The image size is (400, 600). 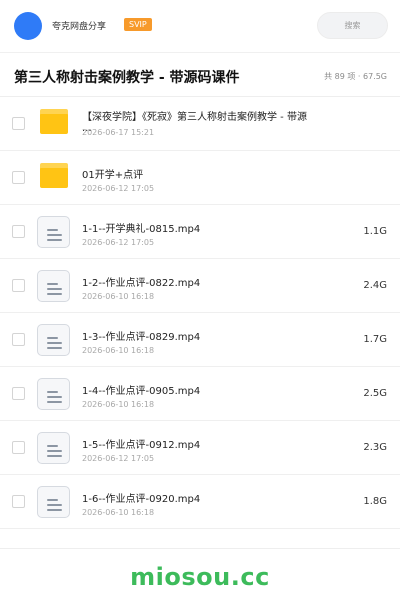 I want to click on item-name: 1-6--作业点评-0920.mp4, so click(x=141, y=499).